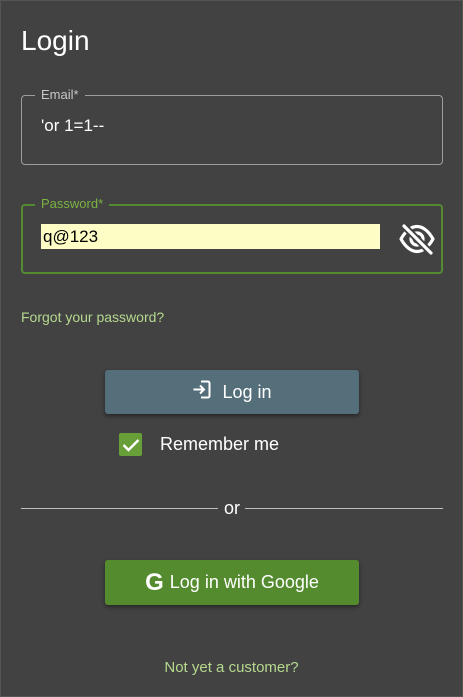 This screenshot has width=463, height=697. I want to click on login-button: Log in, so click(232, 392).